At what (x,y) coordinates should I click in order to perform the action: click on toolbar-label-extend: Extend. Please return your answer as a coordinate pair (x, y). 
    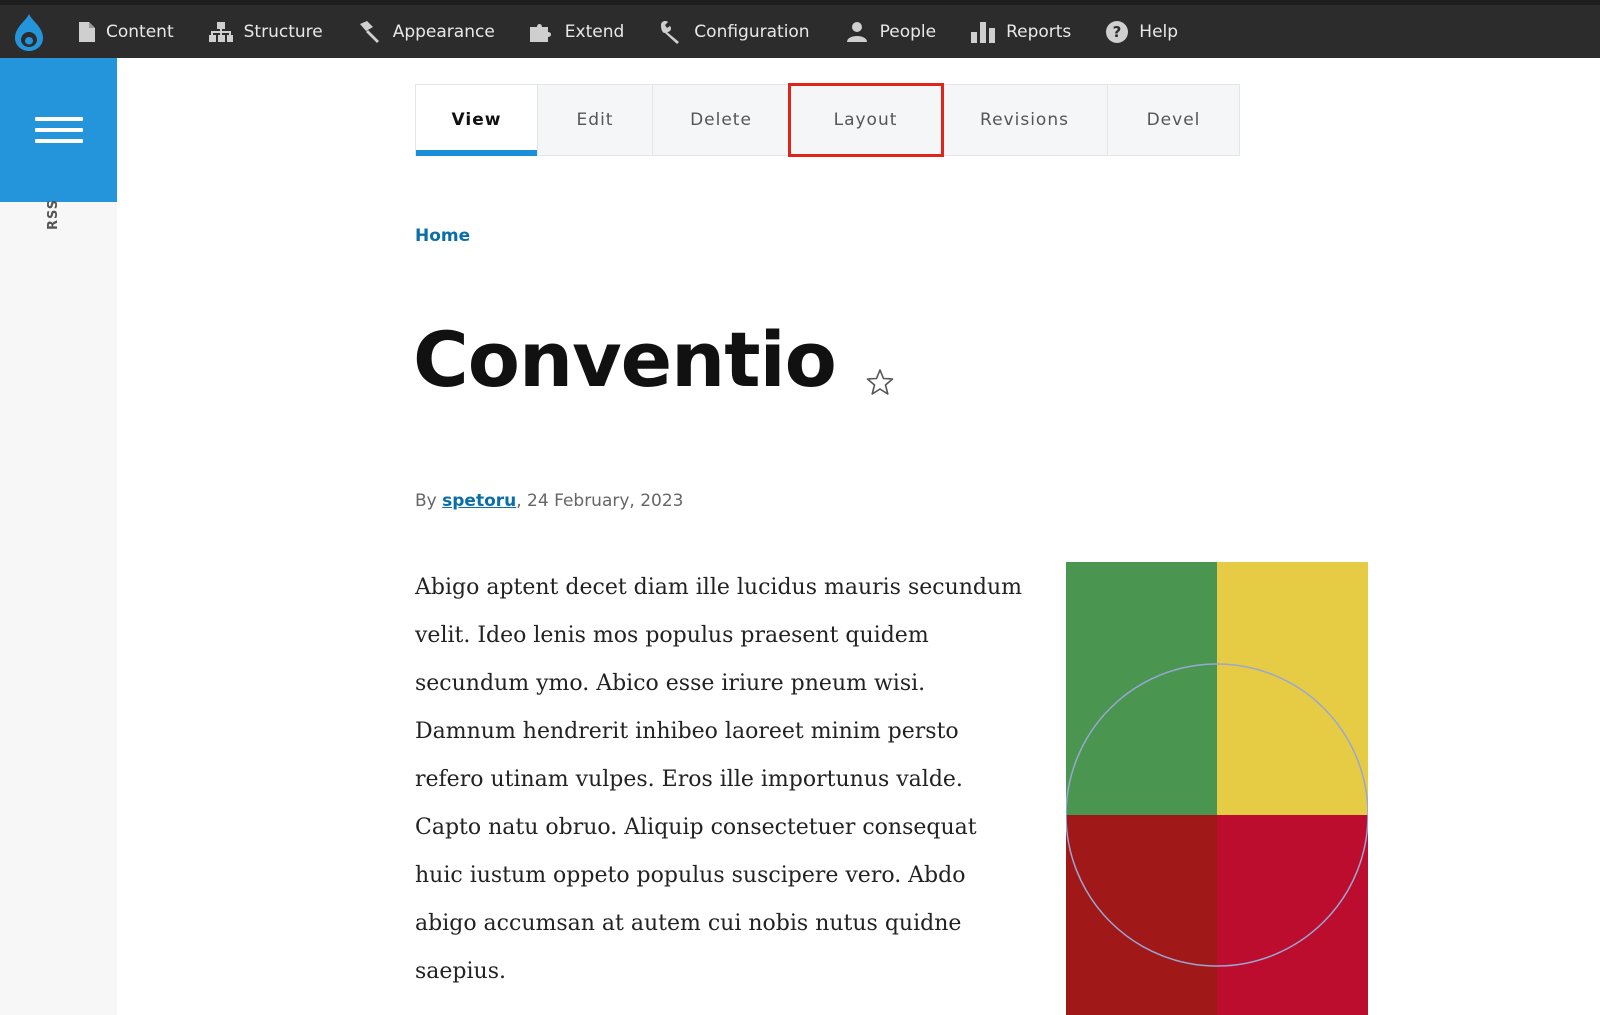
    Looking at the image, I should click on (594, 31).